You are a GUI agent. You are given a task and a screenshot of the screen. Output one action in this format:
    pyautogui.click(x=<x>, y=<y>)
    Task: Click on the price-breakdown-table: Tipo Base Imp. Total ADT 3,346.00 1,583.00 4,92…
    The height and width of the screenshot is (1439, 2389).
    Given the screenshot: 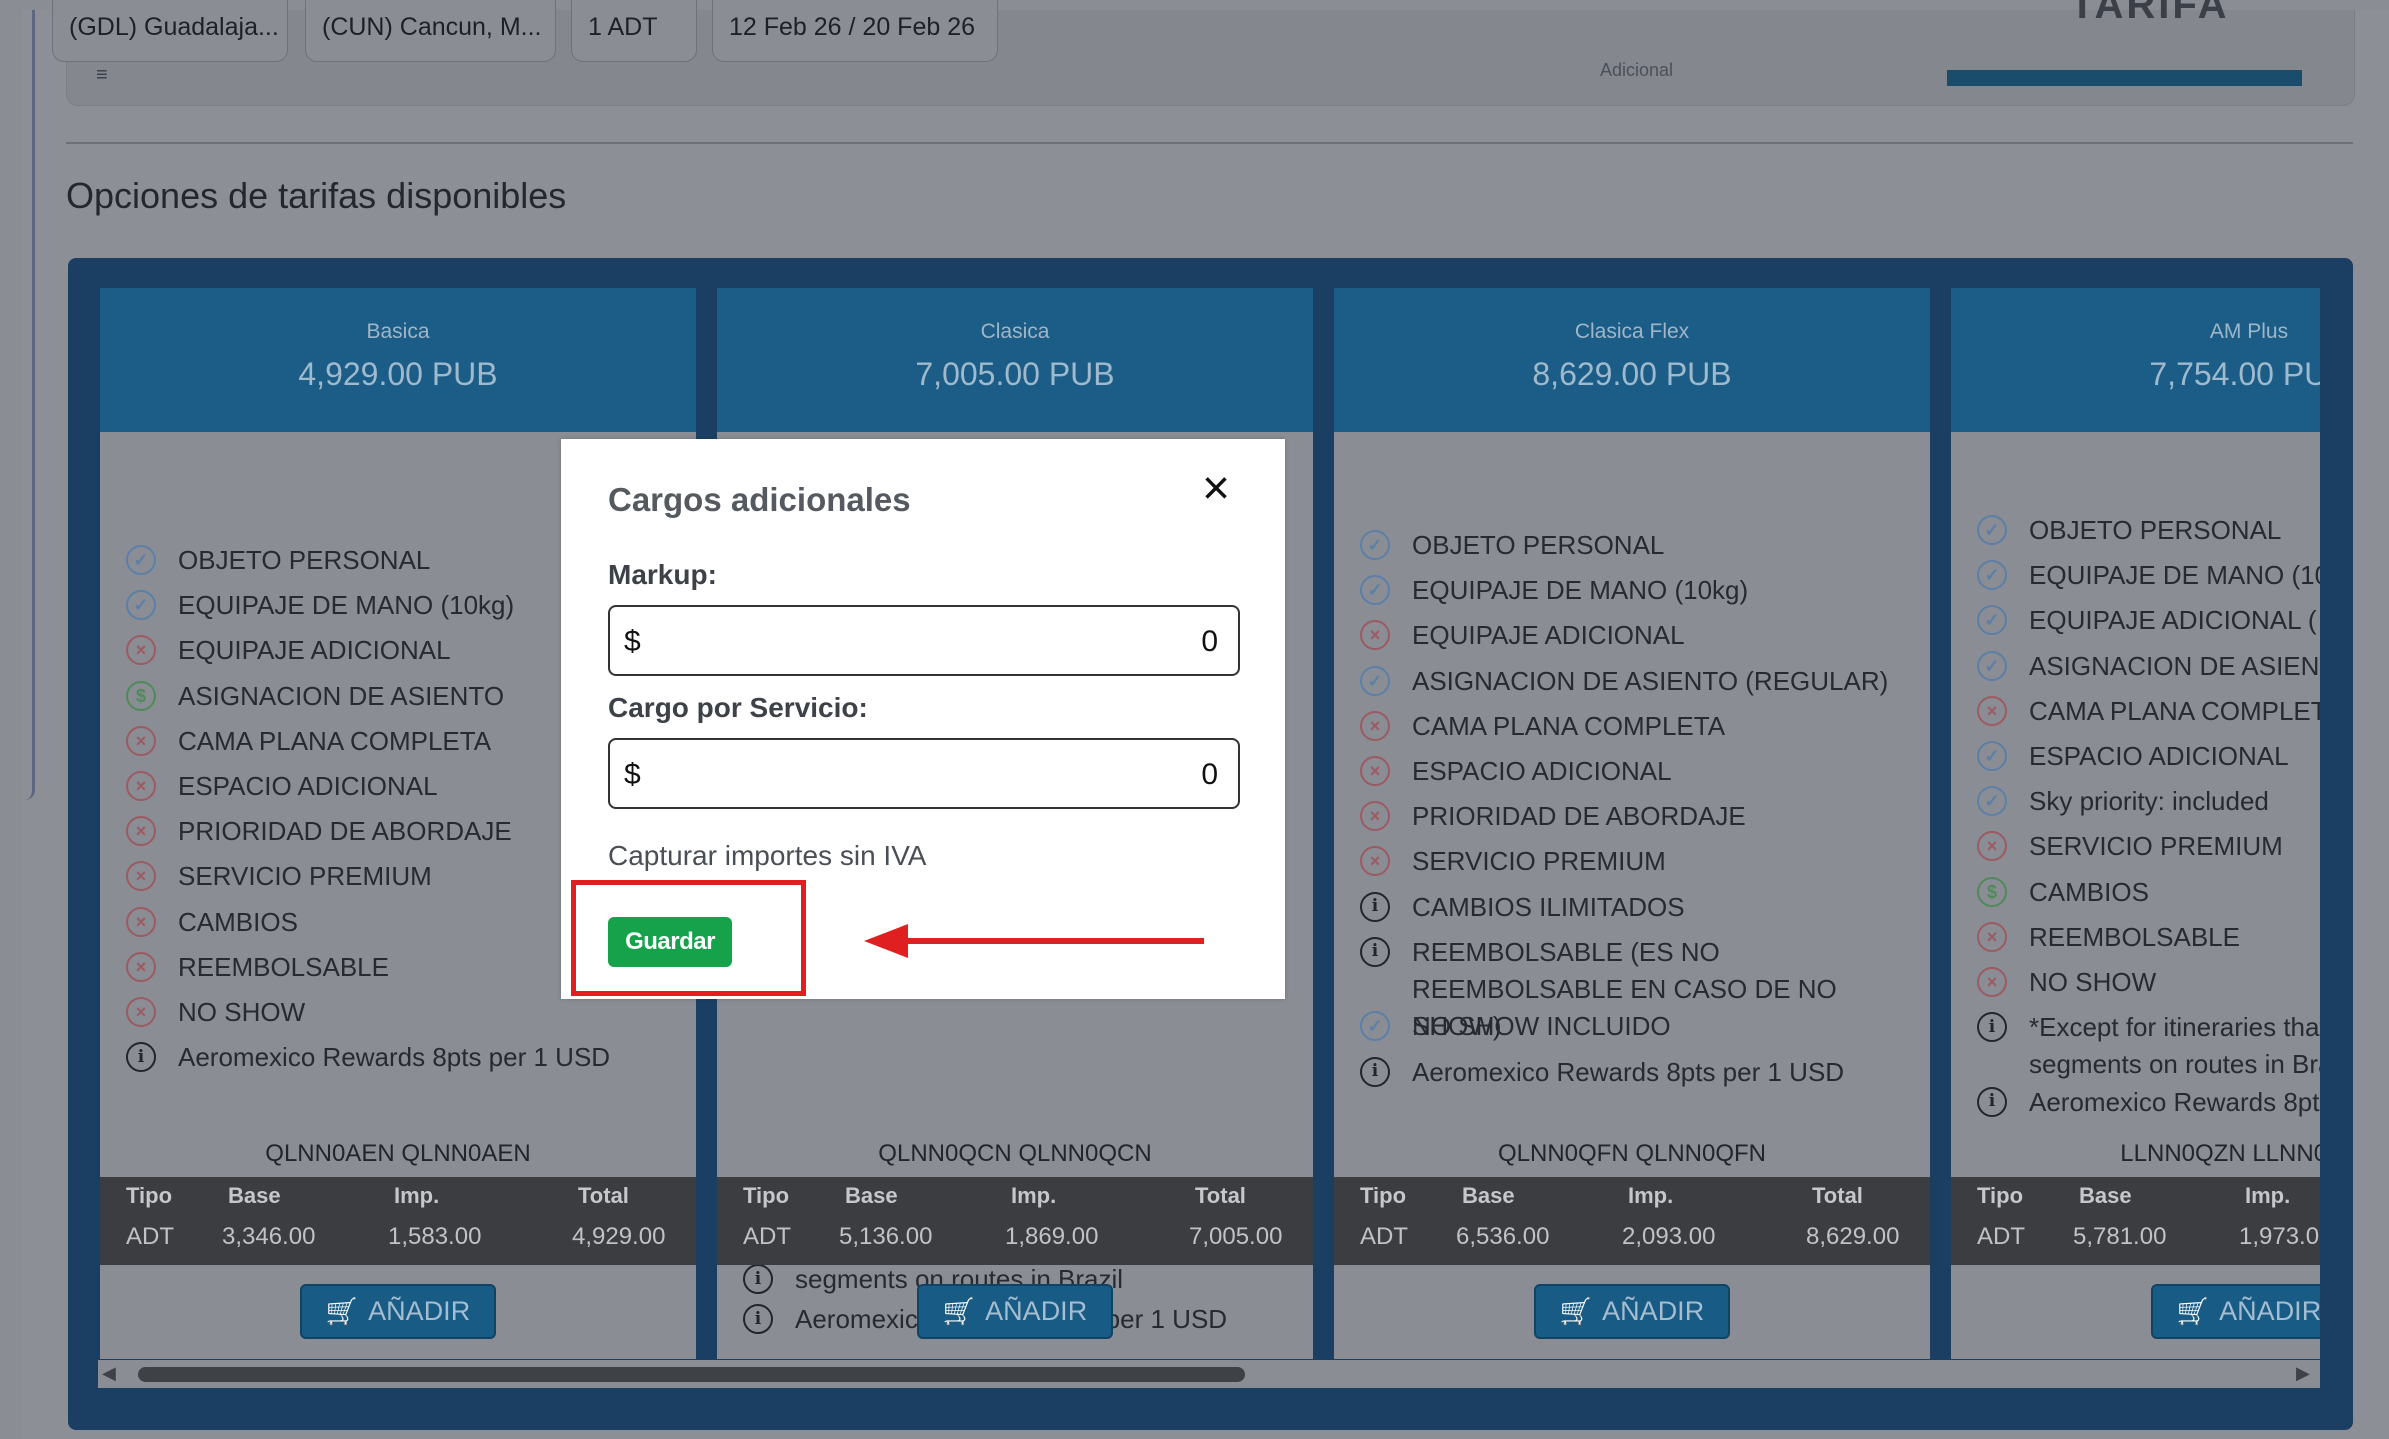 What is the action you would take?
    pyautogui.click(x=398, y=1221)
    